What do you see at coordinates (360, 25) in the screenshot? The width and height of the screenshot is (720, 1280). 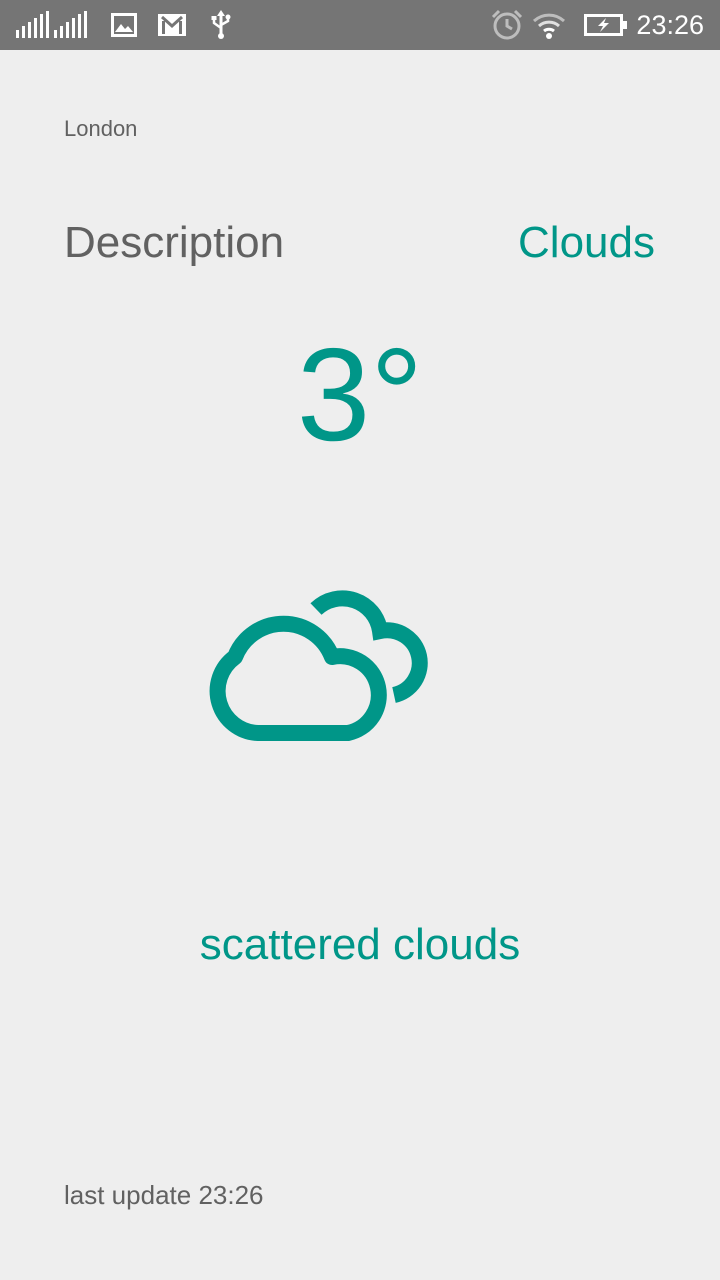 I see `status-bar: 23:26` at bounding box center [360, 25].